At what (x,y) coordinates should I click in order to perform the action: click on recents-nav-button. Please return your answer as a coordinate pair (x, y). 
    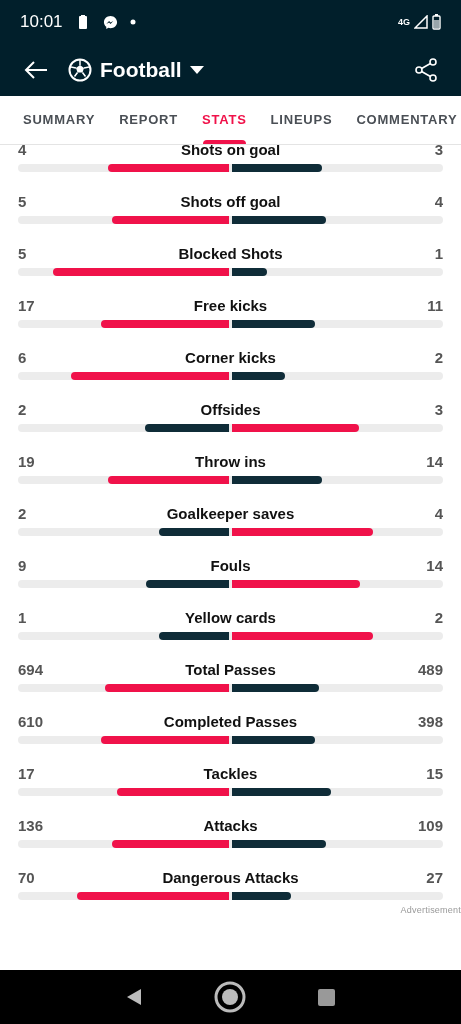
    Looking at the image, I should click on (326, 997).